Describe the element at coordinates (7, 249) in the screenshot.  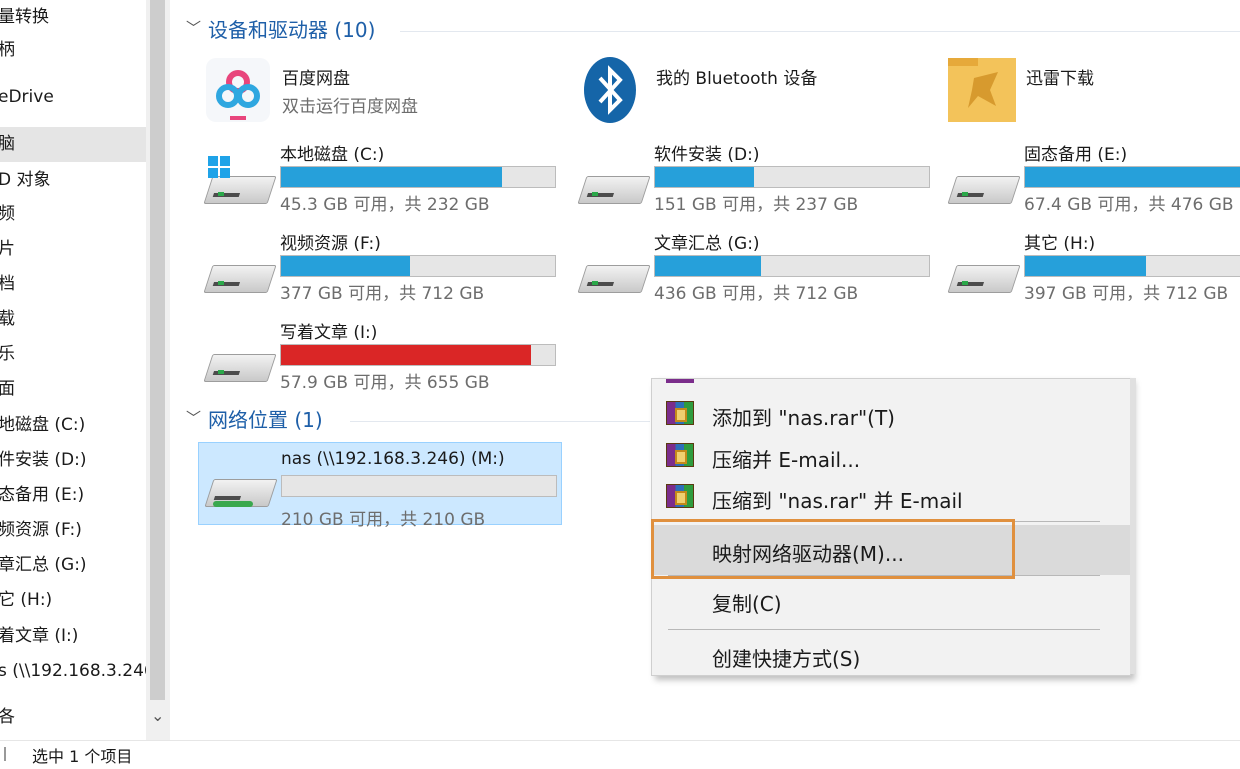
I see `nav-item-label: 片` at that location.